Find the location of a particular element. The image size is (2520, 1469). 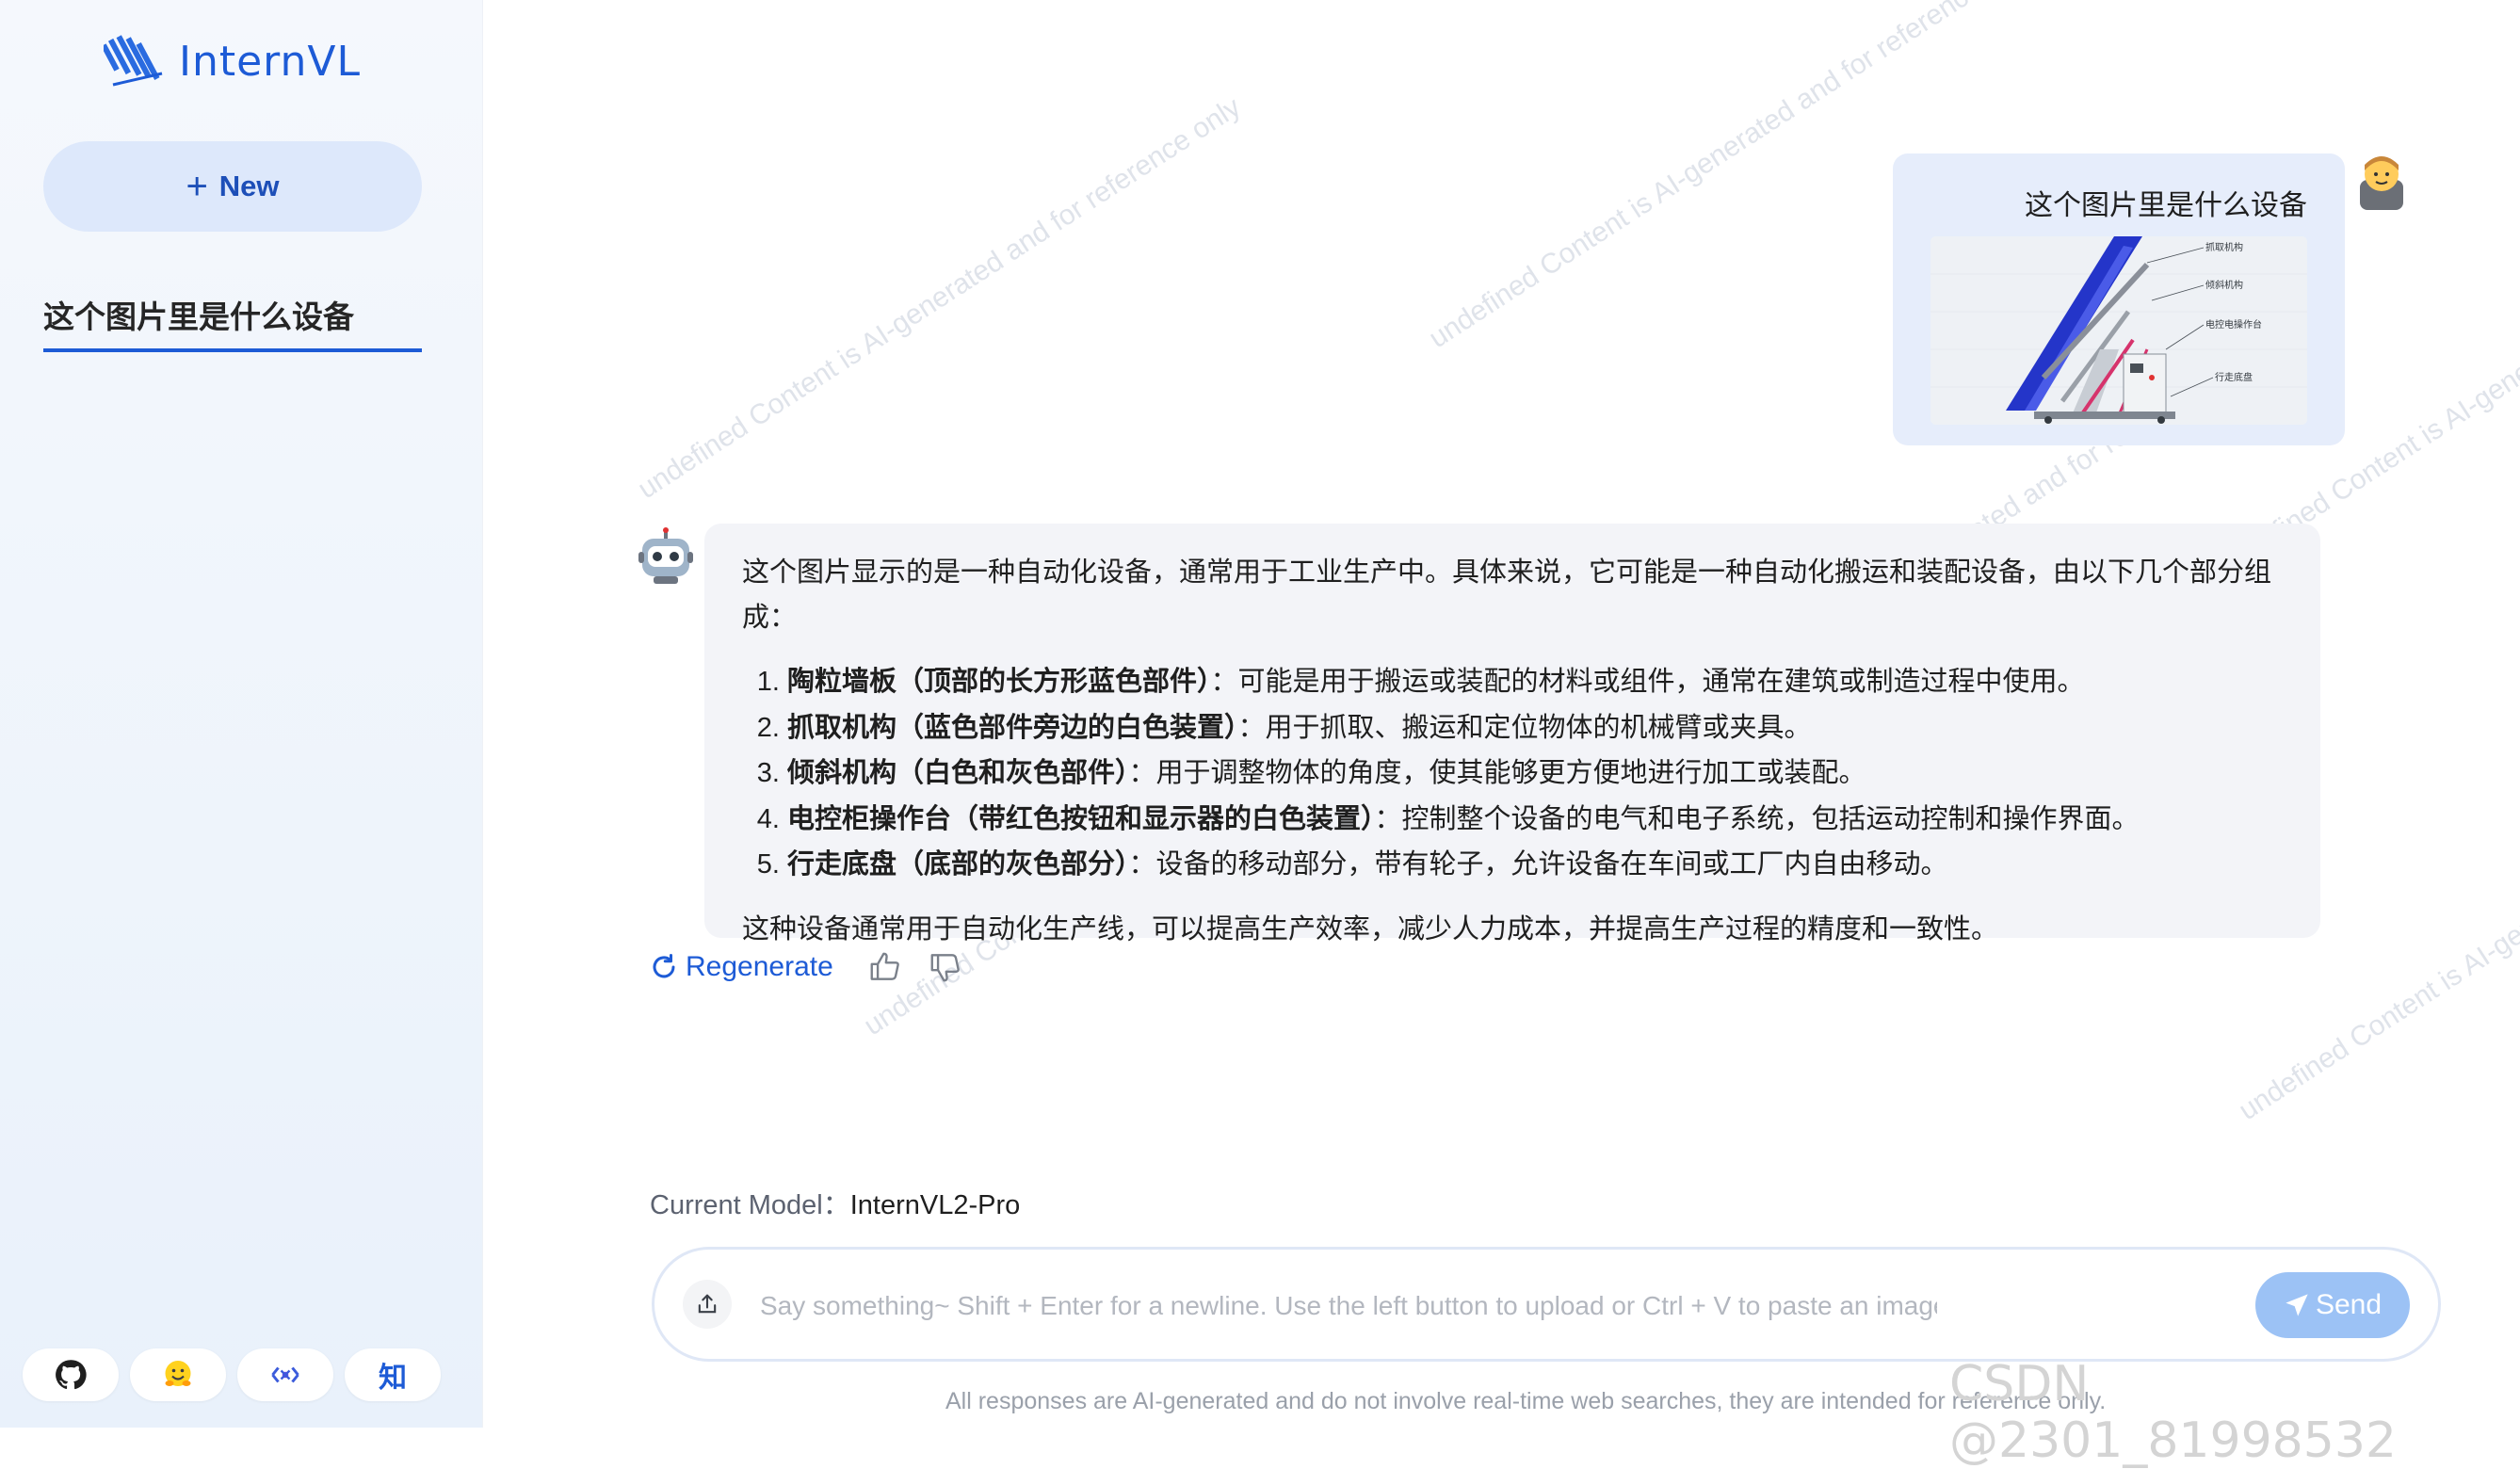

github-link is located at coordinates (71, 1375).